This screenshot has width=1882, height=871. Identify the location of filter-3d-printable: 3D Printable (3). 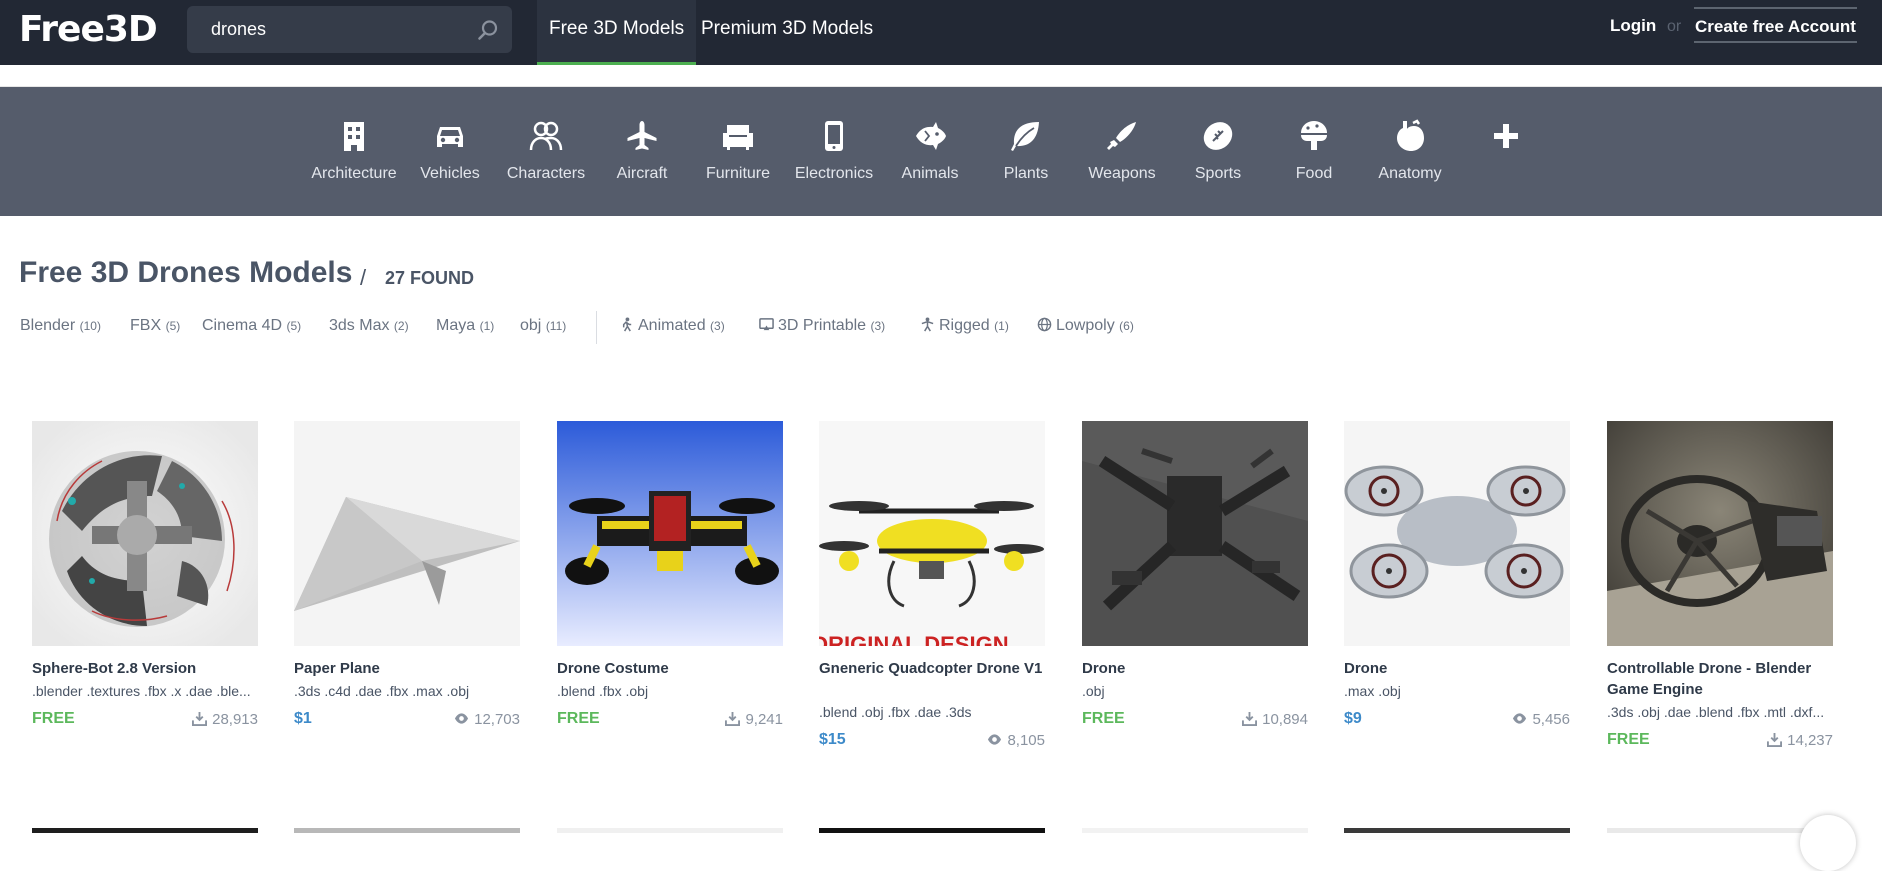
(822, 326).